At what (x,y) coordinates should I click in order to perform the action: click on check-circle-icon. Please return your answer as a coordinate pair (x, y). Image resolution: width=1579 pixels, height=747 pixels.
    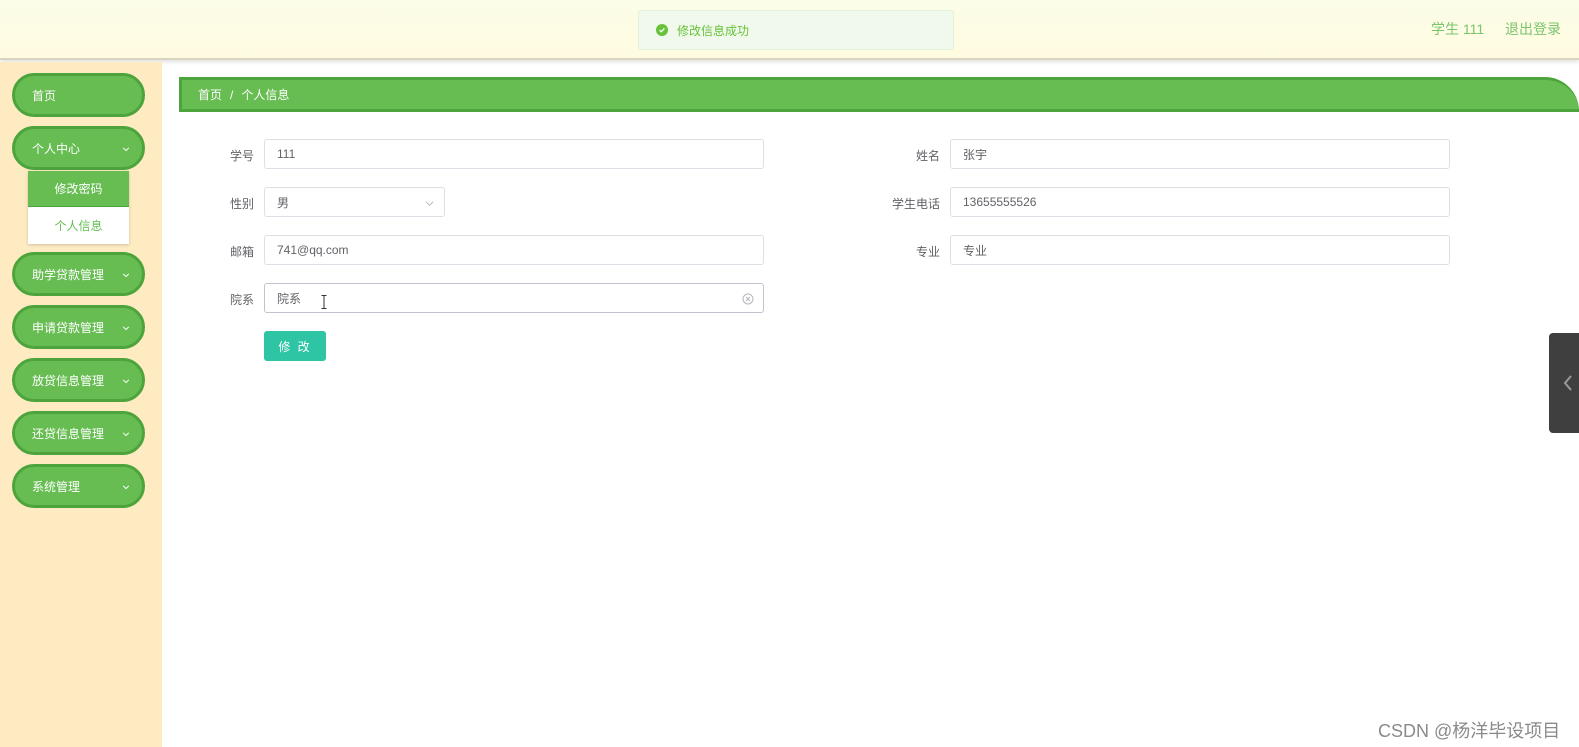
    Looking at the image, I should click on (662, 30).